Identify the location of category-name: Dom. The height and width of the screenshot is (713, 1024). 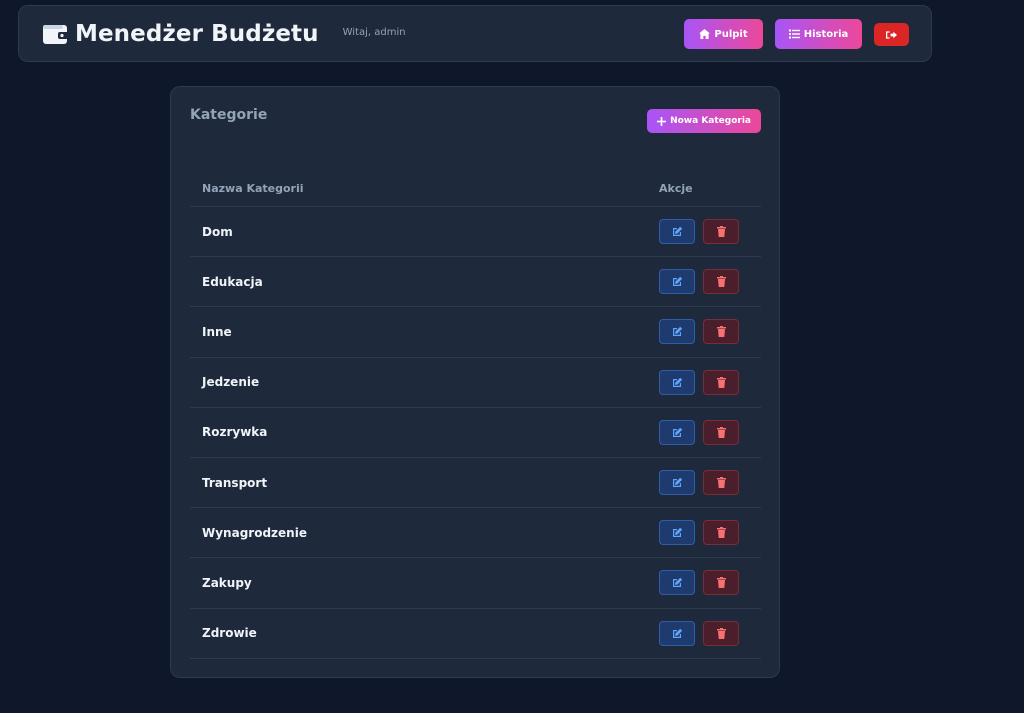
(217, 231).